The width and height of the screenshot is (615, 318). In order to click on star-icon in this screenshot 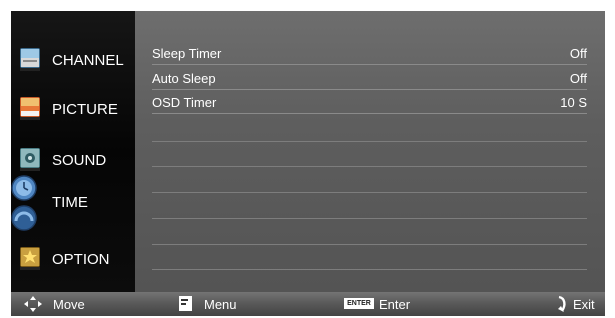, I will do `click(30, 258)`.